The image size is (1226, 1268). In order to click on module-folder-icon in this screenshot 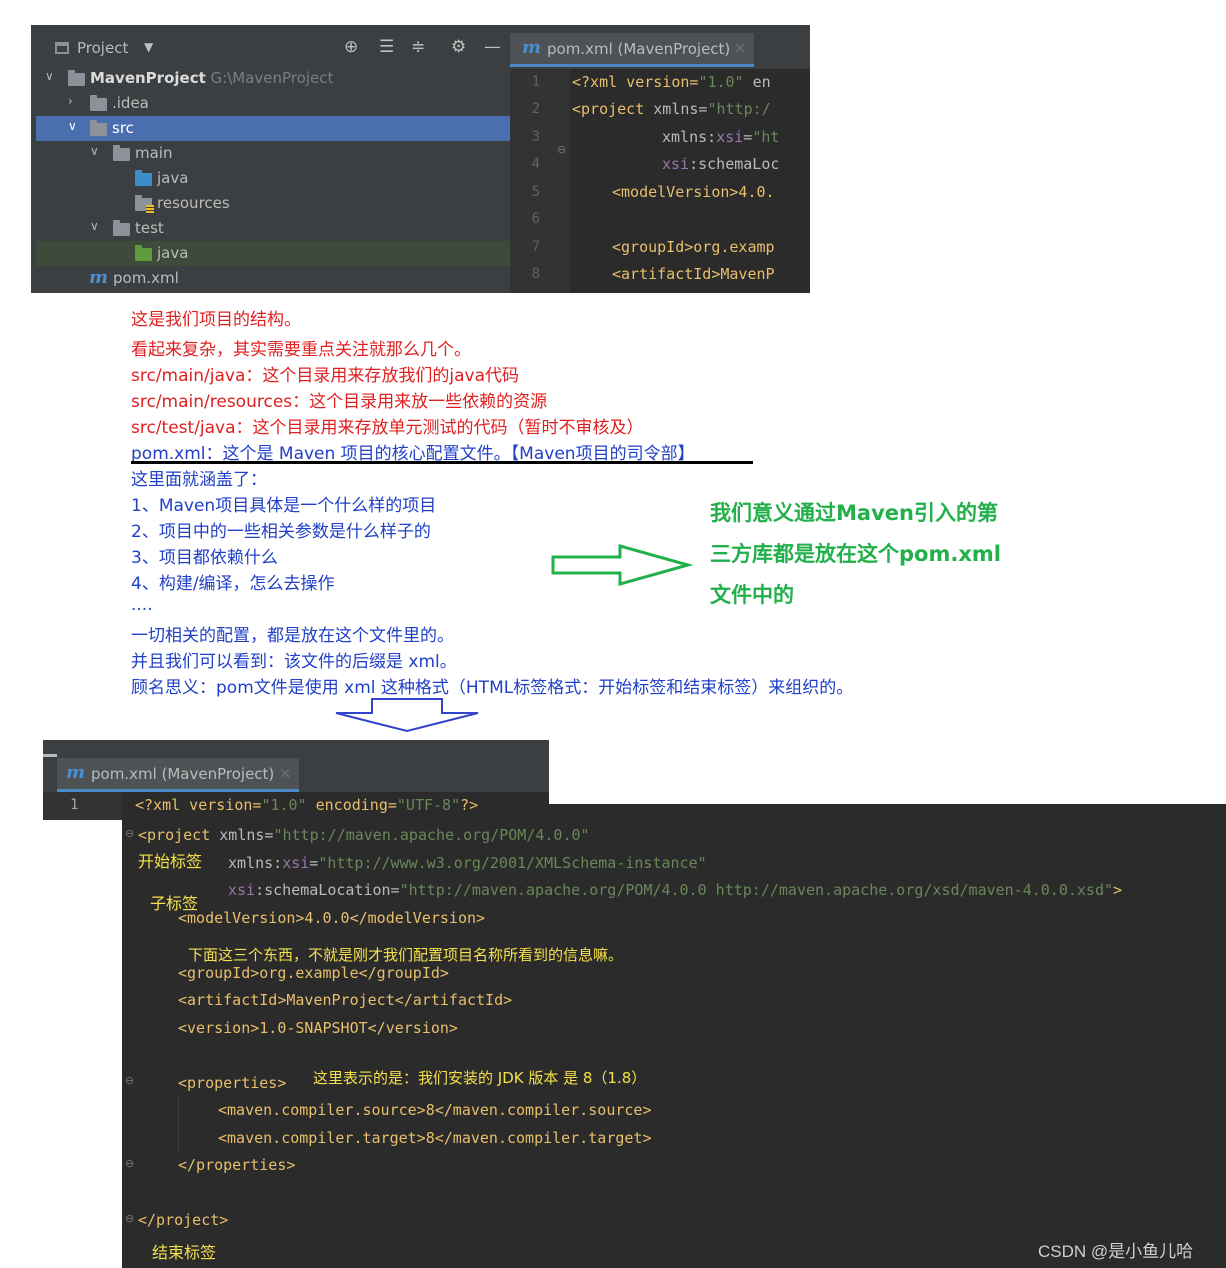, I will do `click(76, 78)`.